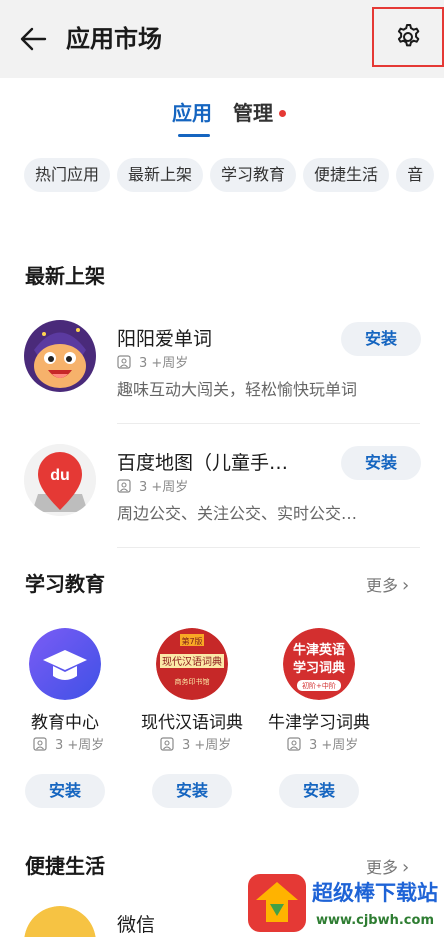 Image resolution: width=444 pixels, height=937 pixels. I want to click on icon-line-1: 牛津英语, so click(319, 650).